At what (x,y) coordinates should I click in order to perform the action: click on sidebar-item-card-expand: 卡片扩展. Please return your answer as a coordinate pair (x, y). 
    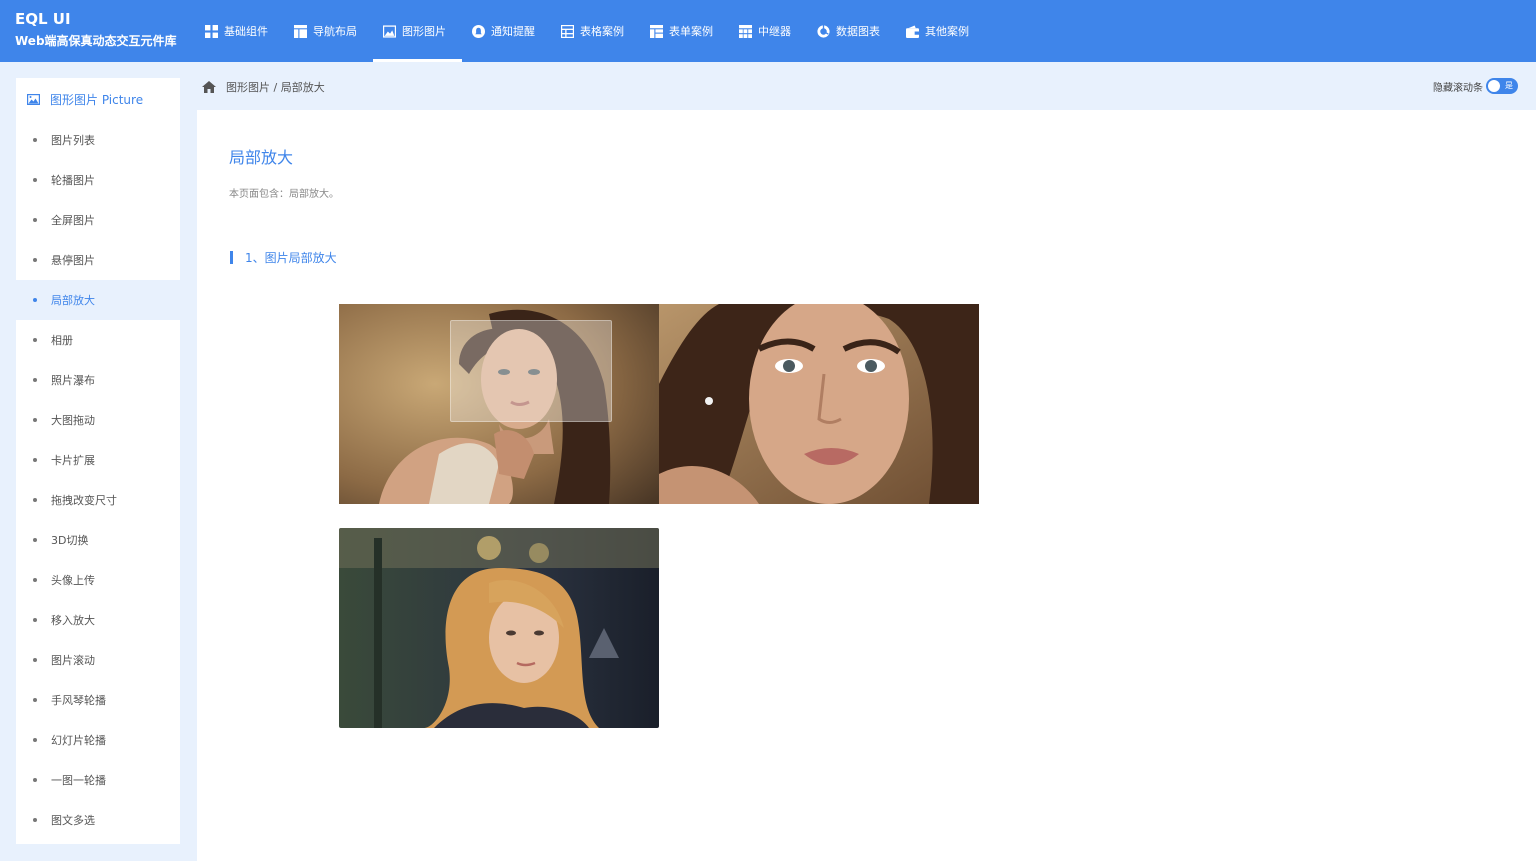
    Looking at the image, I should click on (98, 460).